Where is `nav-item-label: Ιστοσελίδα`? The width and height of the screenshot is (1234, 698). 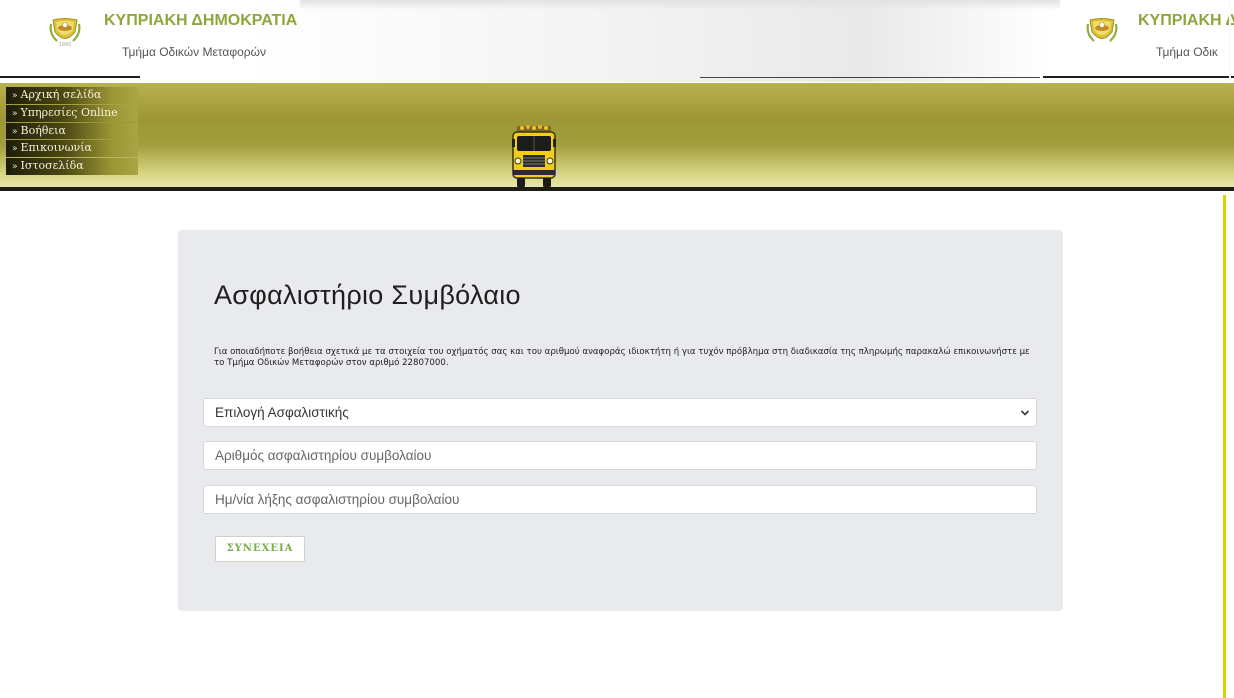 nav-item-label: Ιστοσελίδα is located at coordinates (52, 166).